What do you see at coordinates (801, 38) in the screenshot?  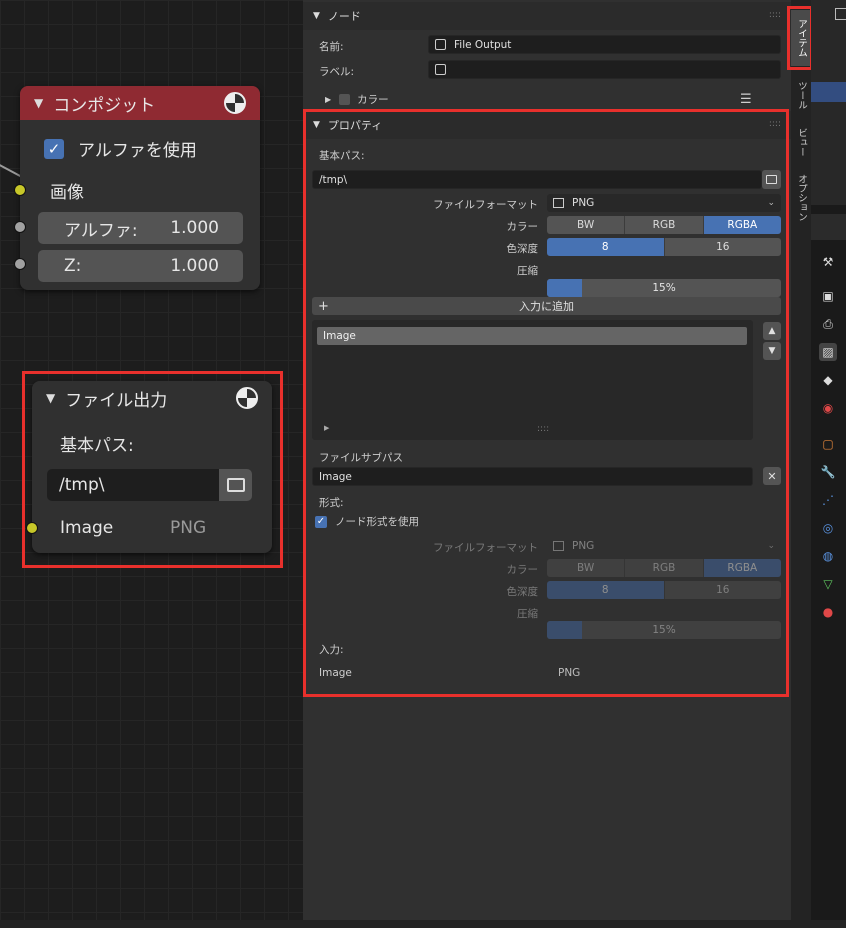 I see `tab-item: アイテム` at bounding box center [801, 38].